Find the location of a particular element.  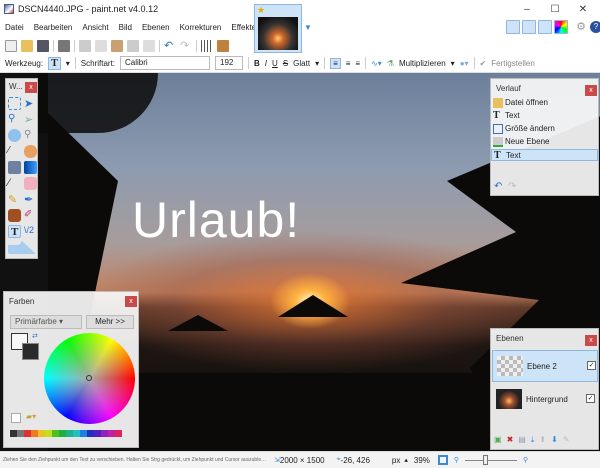

antialias-curve-icon: ∿▾ is located at coordinates (376, 63).